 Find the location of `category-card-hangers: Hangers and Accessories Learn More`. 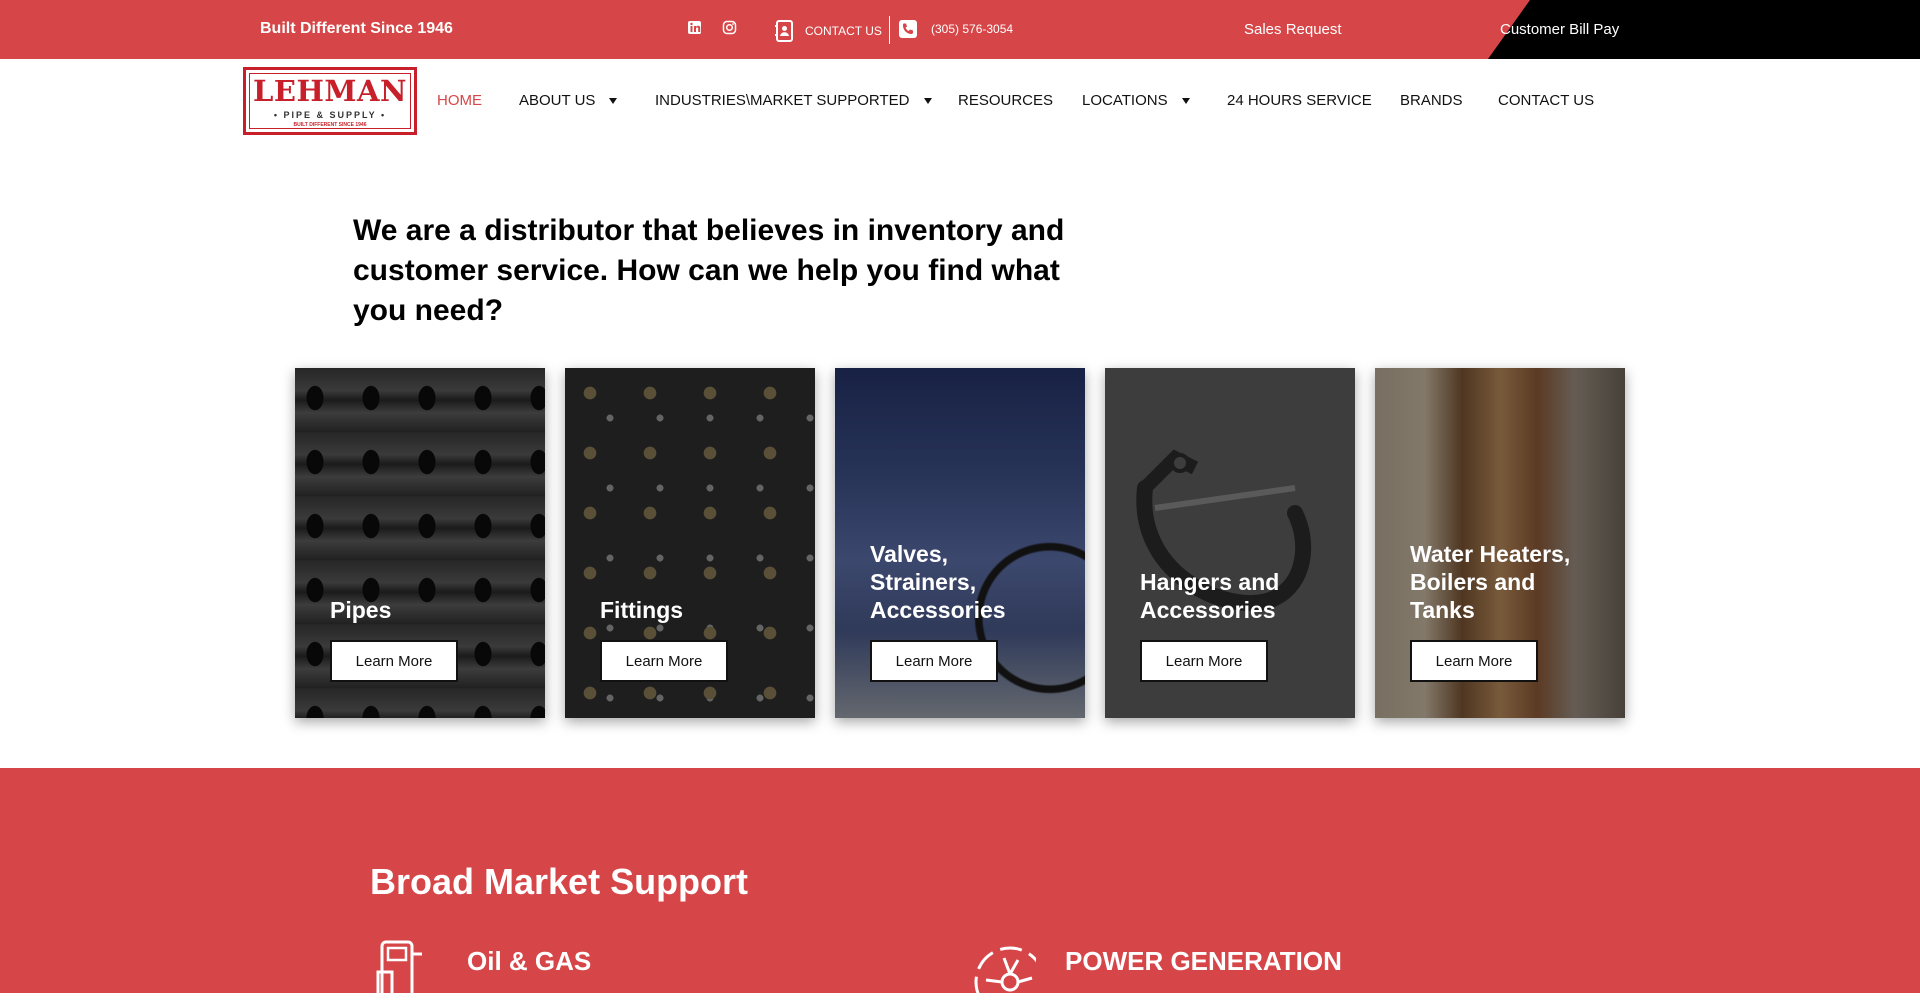

category-card-hangers: Hangers and Accessories Learn More is located at coordinates (1230, 543).